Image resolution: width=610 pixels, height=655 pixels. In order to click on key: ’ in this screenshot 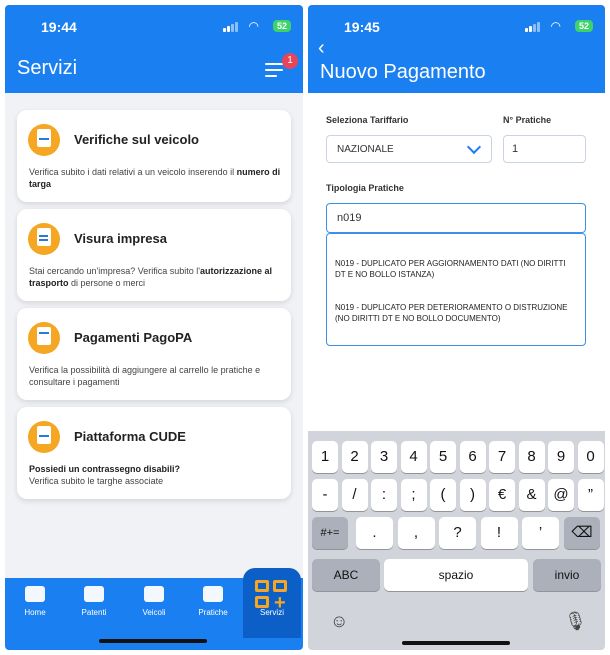, I will do `click(540, 533)`.